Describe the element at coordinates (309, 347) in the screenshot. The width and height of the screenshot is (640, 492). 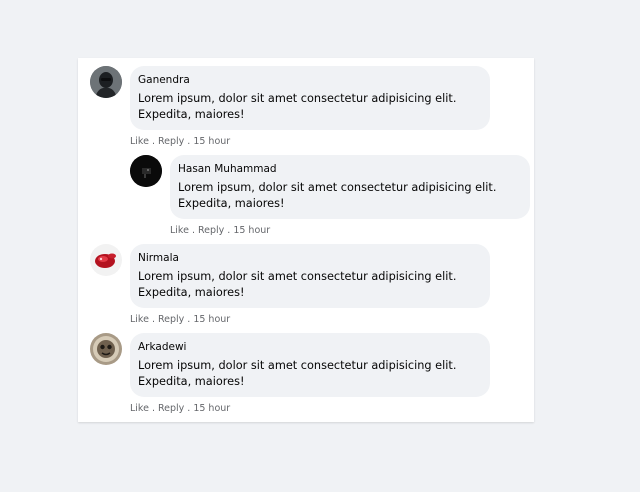
I see `comment-author: Arkadewi` at that location.